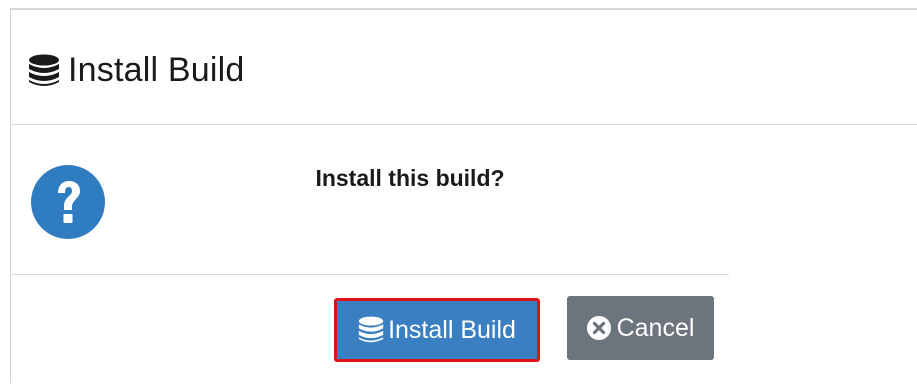 The image size is (917, 385). Describe the element at coordinates (156, 70) in the screenshot. I see `dialog-title: Install Build` at that location.